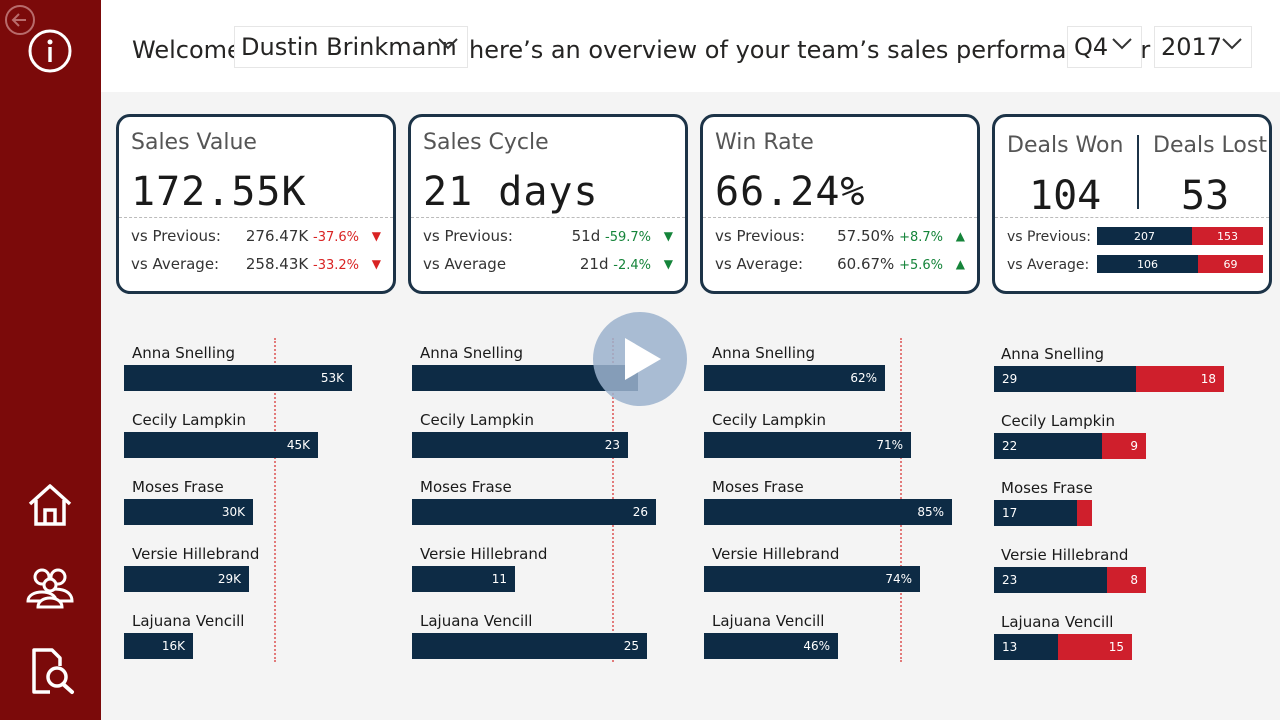  What do you see at coordinates (277, 236) in the screenshot?
I see `row-value: 276.47K` at bounding box center [277, 236].